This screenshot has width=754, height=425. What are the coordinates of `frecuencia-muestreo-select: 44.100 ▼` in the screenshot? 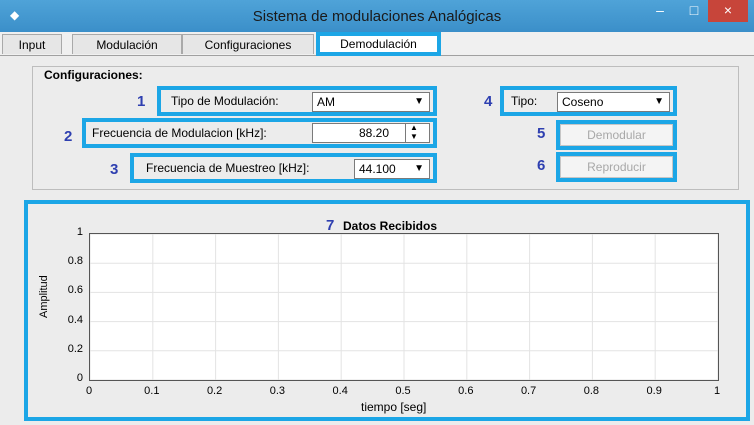 It's located at (392, 169).